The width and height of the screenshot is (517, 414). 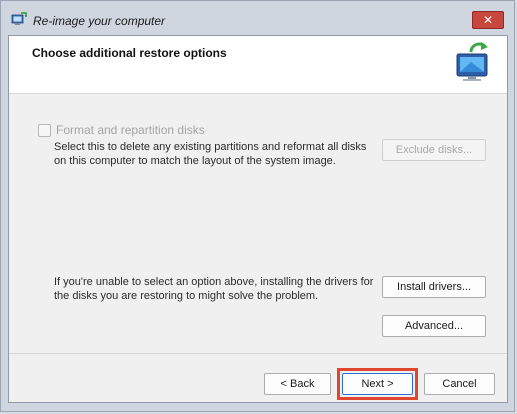 I want to click on window-title: Re-image your computer, so click(x=99, y=21).